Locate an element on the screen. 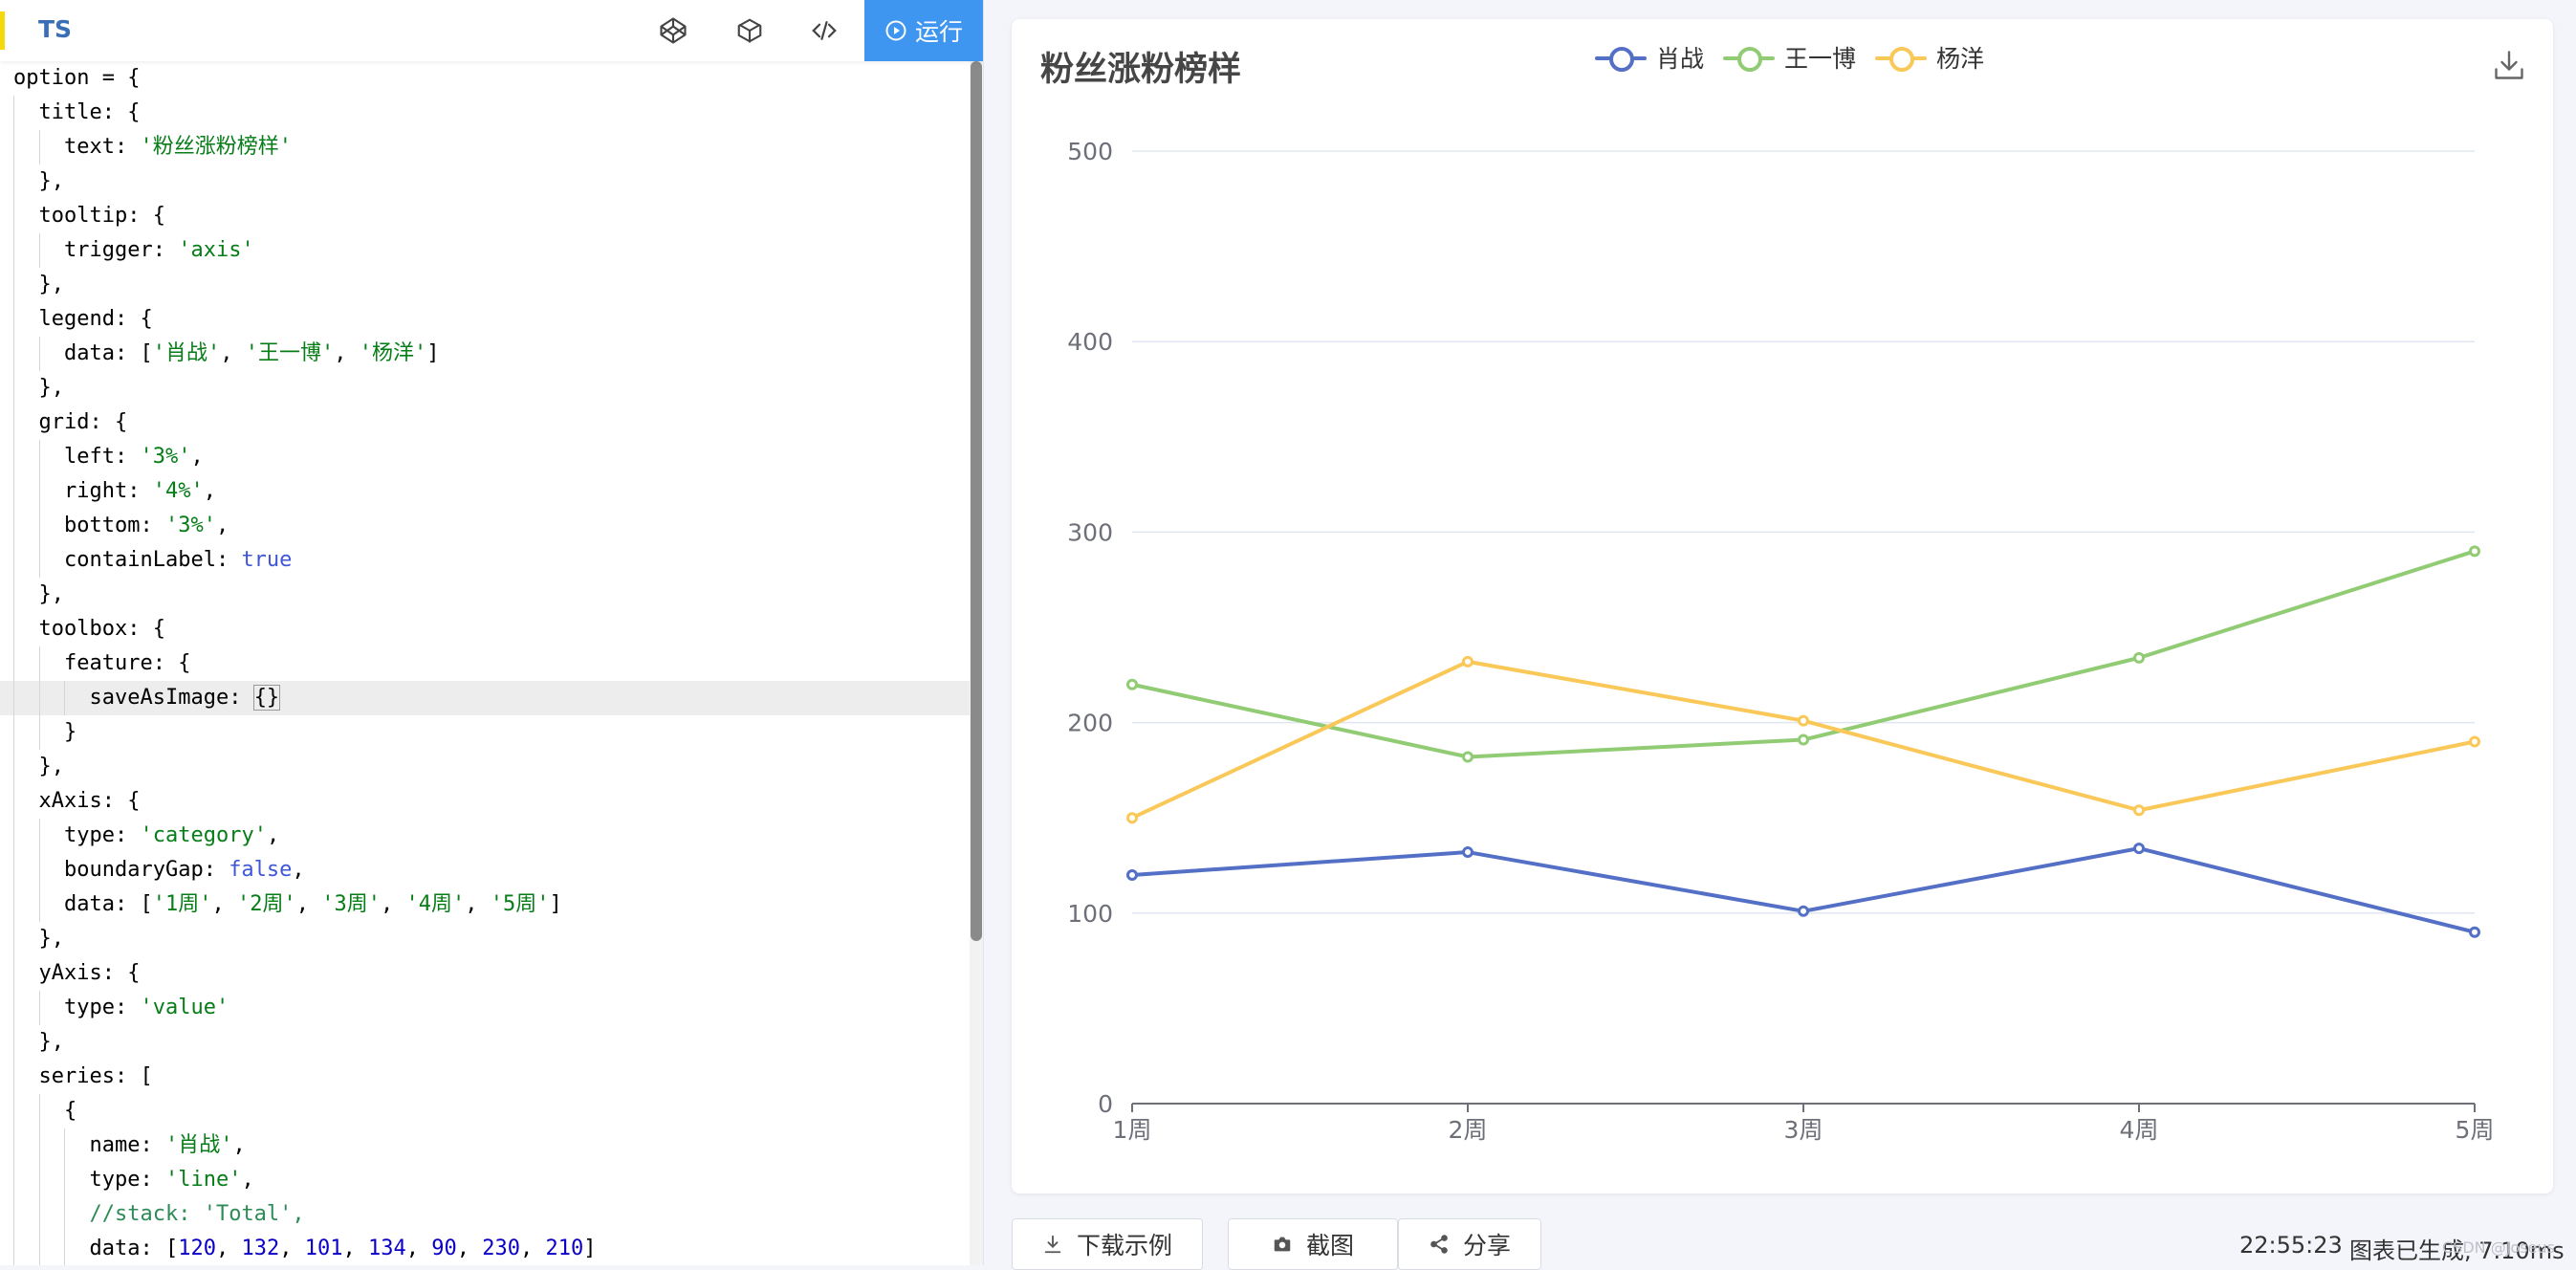 The image size is (2576, 1270). code-line: left: '3%', is located at coordinates (485, 457).